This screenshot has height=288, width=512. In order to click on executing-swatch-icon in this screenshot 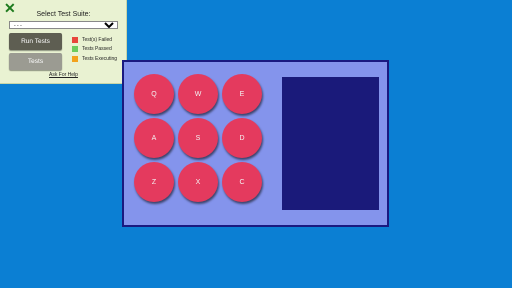, I will do `click(75, 59)`.